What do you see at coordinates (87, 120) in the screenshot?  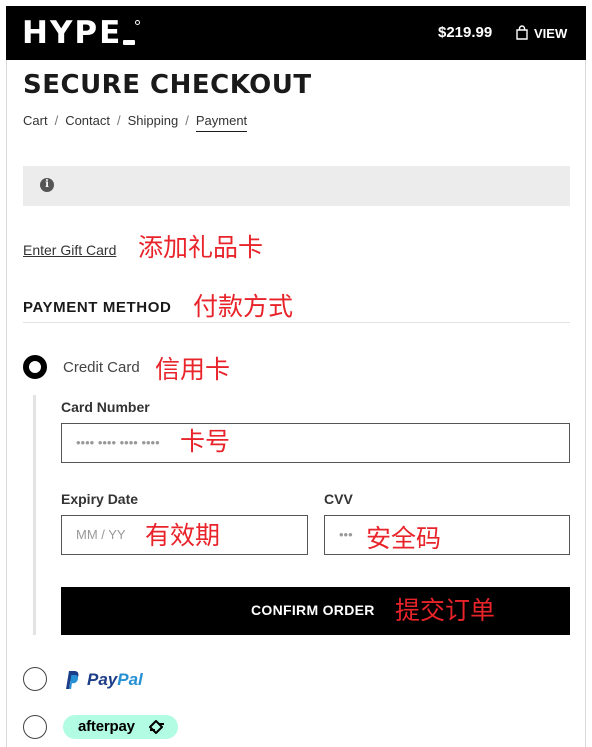 I see `breadcrumb-contact: Contact` at bounding box center [87, 120].